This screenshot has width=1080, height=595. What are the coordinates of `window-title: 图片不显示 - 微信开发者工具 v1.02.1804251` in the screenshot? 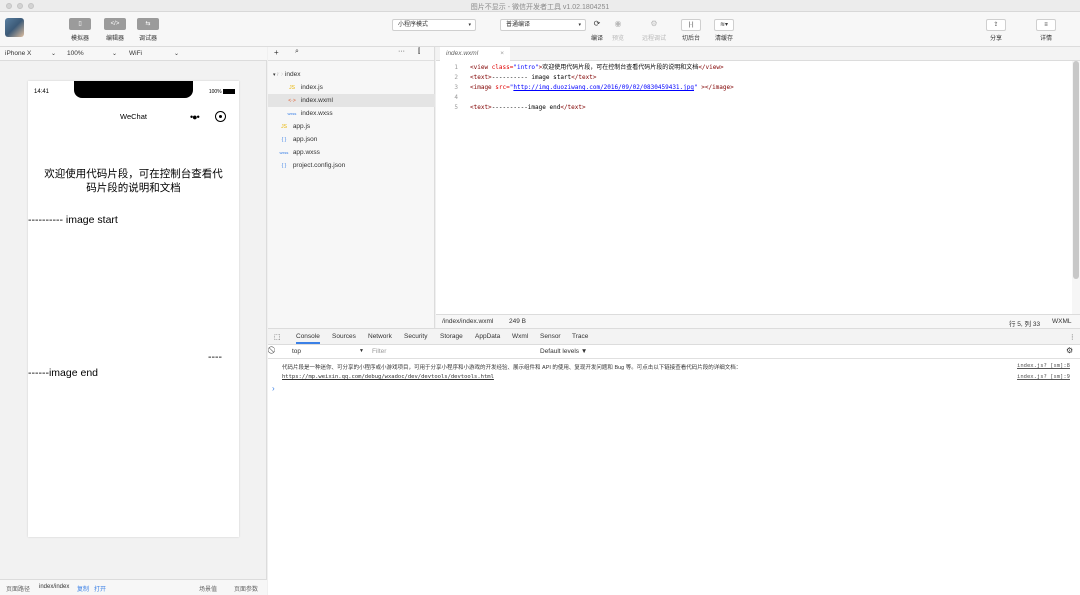 It's located at (540, 7).